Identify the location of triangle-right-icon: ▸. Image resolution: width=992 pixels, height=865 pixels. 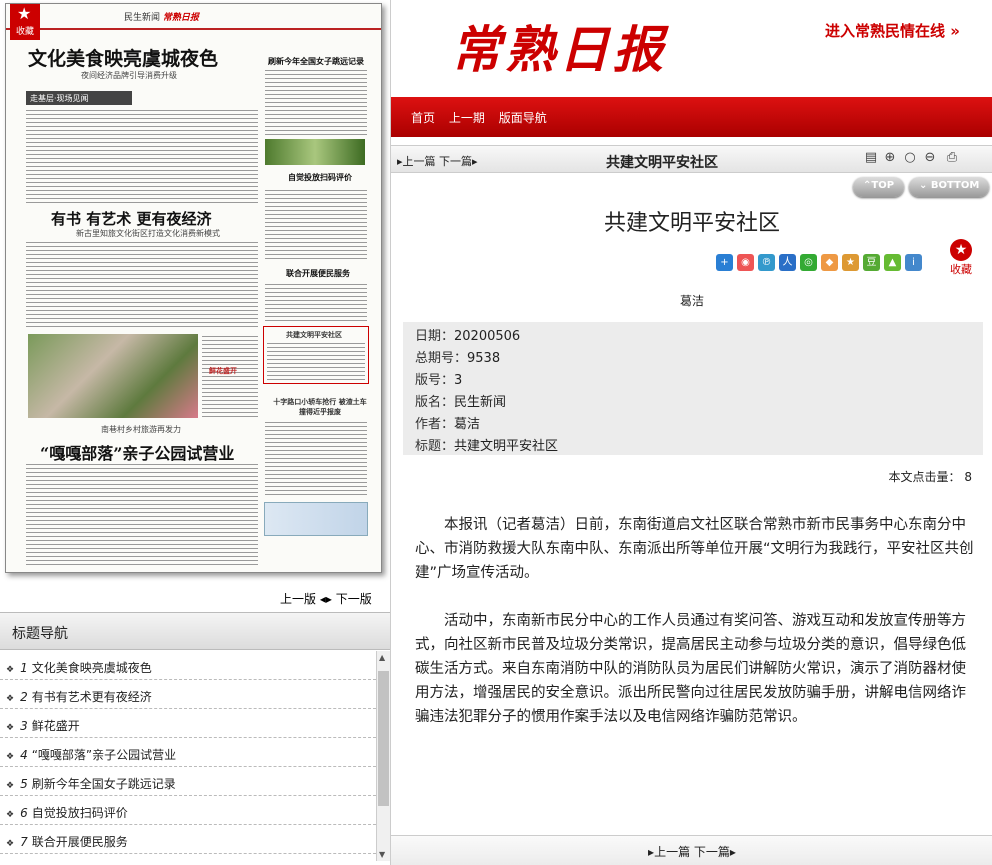
(328, 599).